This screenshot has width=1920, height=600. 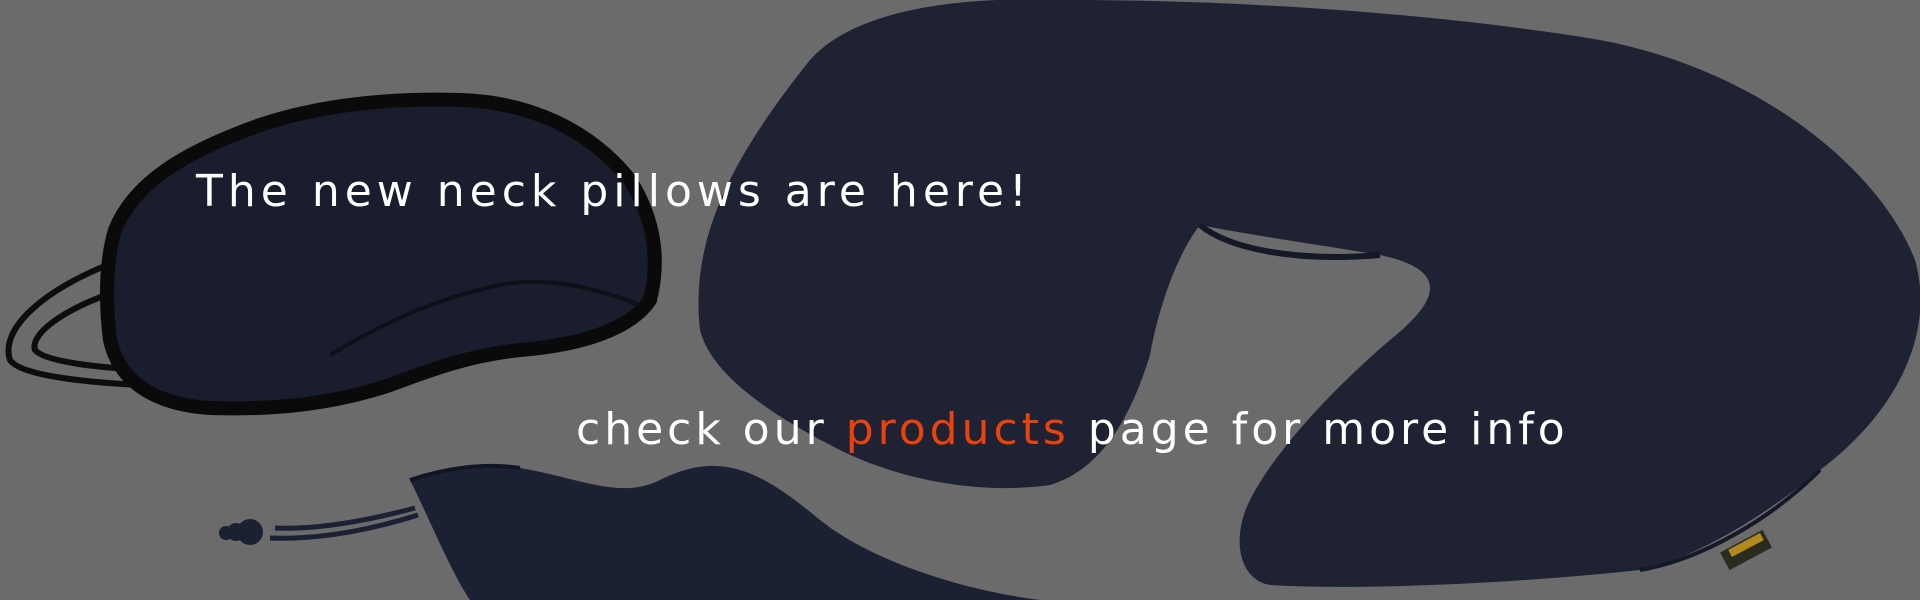 I want to click on cta-text: check our products page for more info, so click(x=1072, y=429).